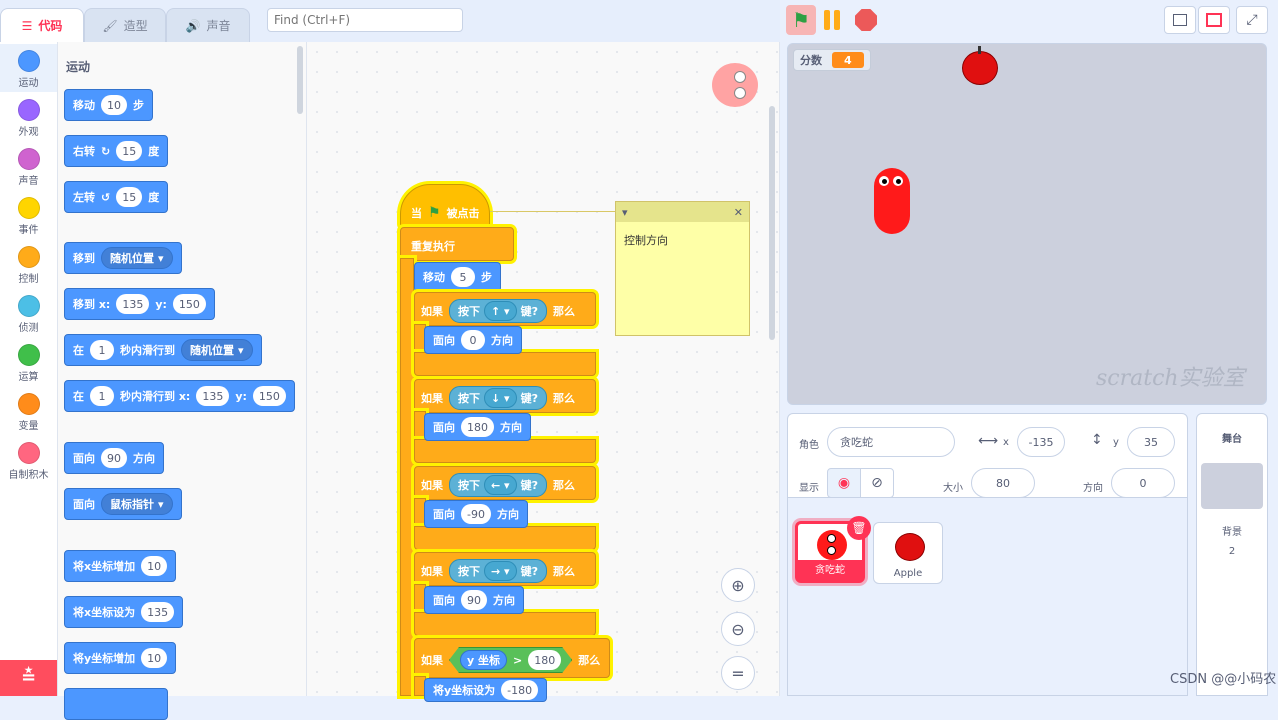 The image size is (1278, 720). Describe the element at coordinates (137, 504) in the screenshot. I see `block-dropdown: 鼠标指针 ▾` at that location.